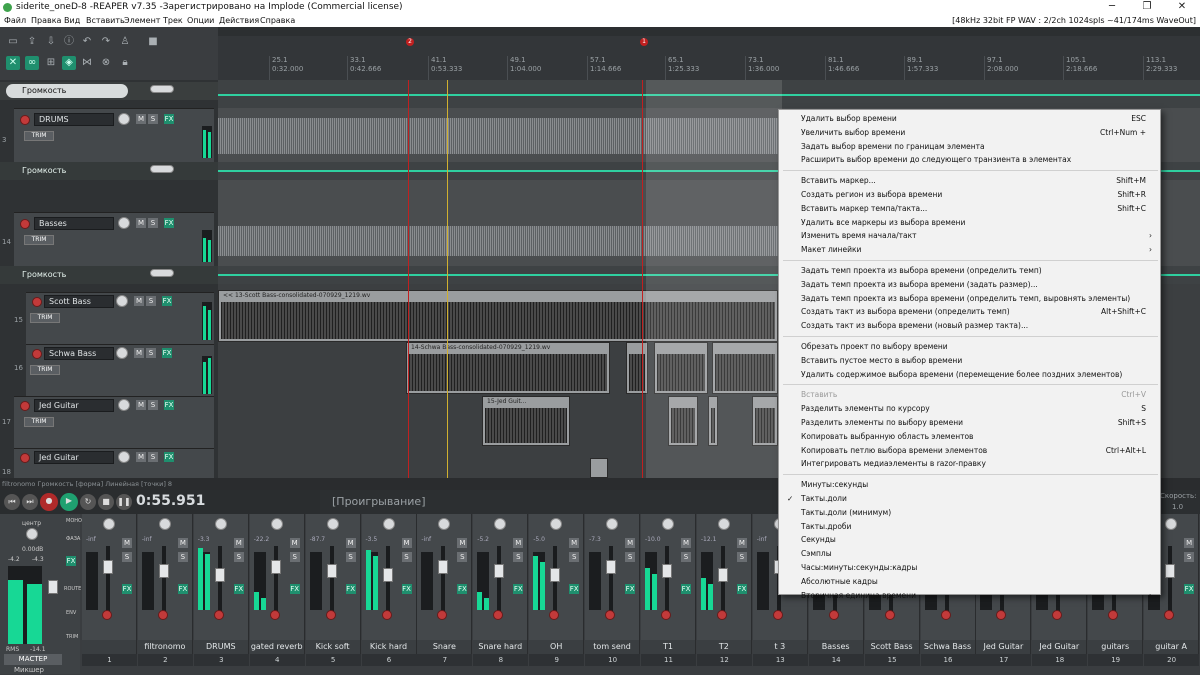 The height and width of the screenshot is (675, 1200). I want to click on play-button: ▶, so click(69, 502).